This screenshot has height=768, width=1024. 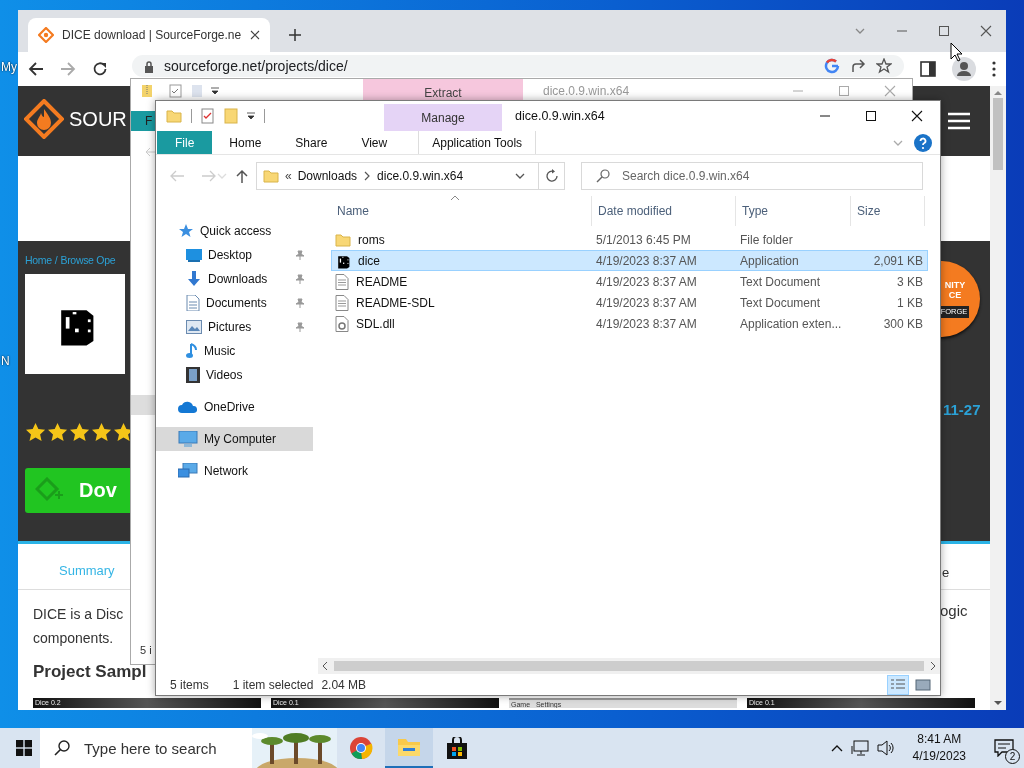 What do you see at coordinates (234, 375) in the screenshot?
I see `nav-item: Videos` at bounding box center [234, 375].